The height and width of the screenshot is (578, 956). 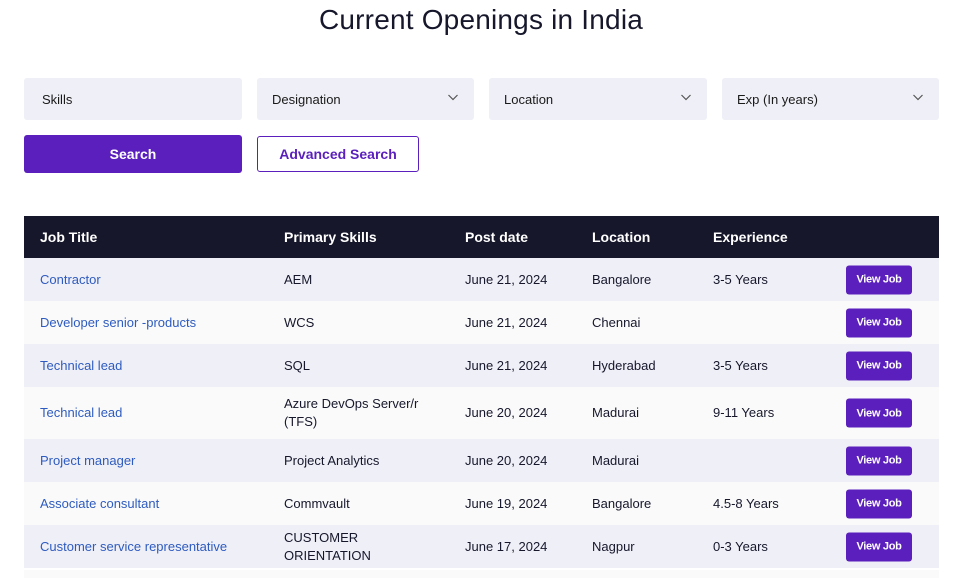 What do you see at coordinates (365, 99) in the screenshot?
I see `designation-select: Designation` at bounding box center [365, 99].